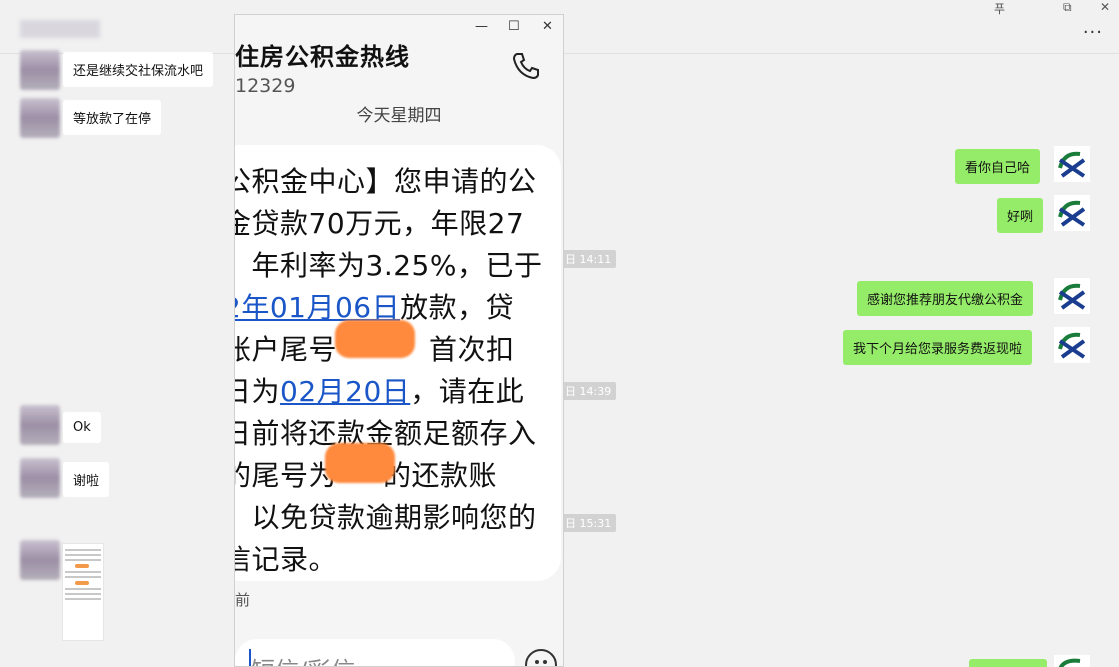  What do you see at coordinates (588, 259) in the screenshot?
I see `chat-timestamp: 日 14:11` at bounding box center [588, 259].